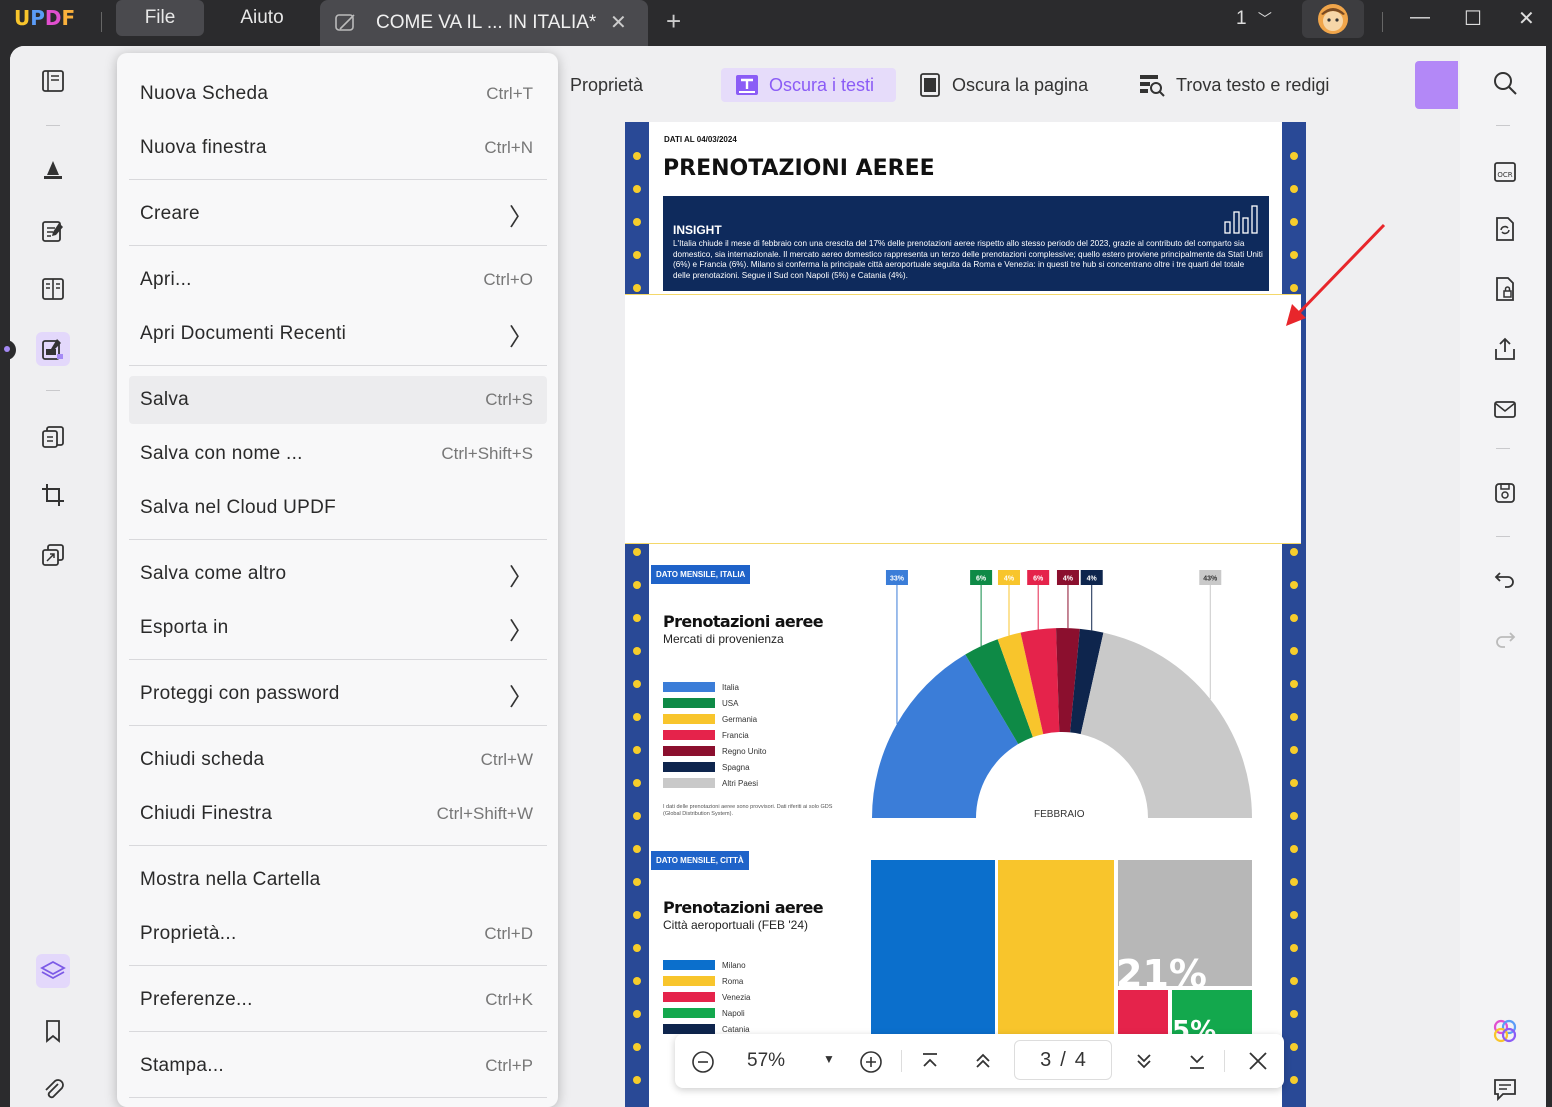  What do you see at coordinates (53, 1089) in the screenshot?
I see `attachment-icon` at bounding box center [53, 1089].